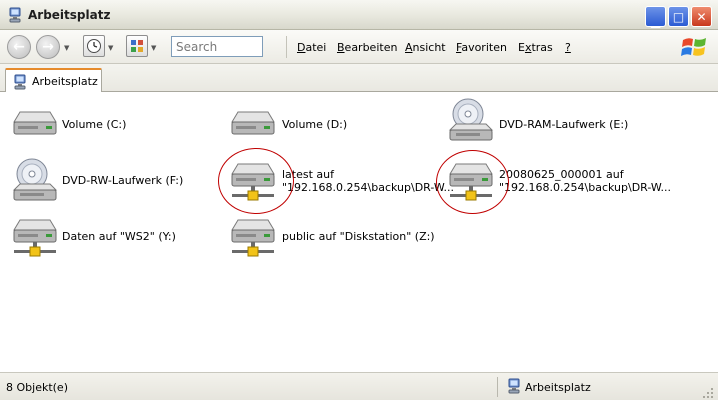  I want to click on tab-label: Arbeitsplatz, so click(65, 81).